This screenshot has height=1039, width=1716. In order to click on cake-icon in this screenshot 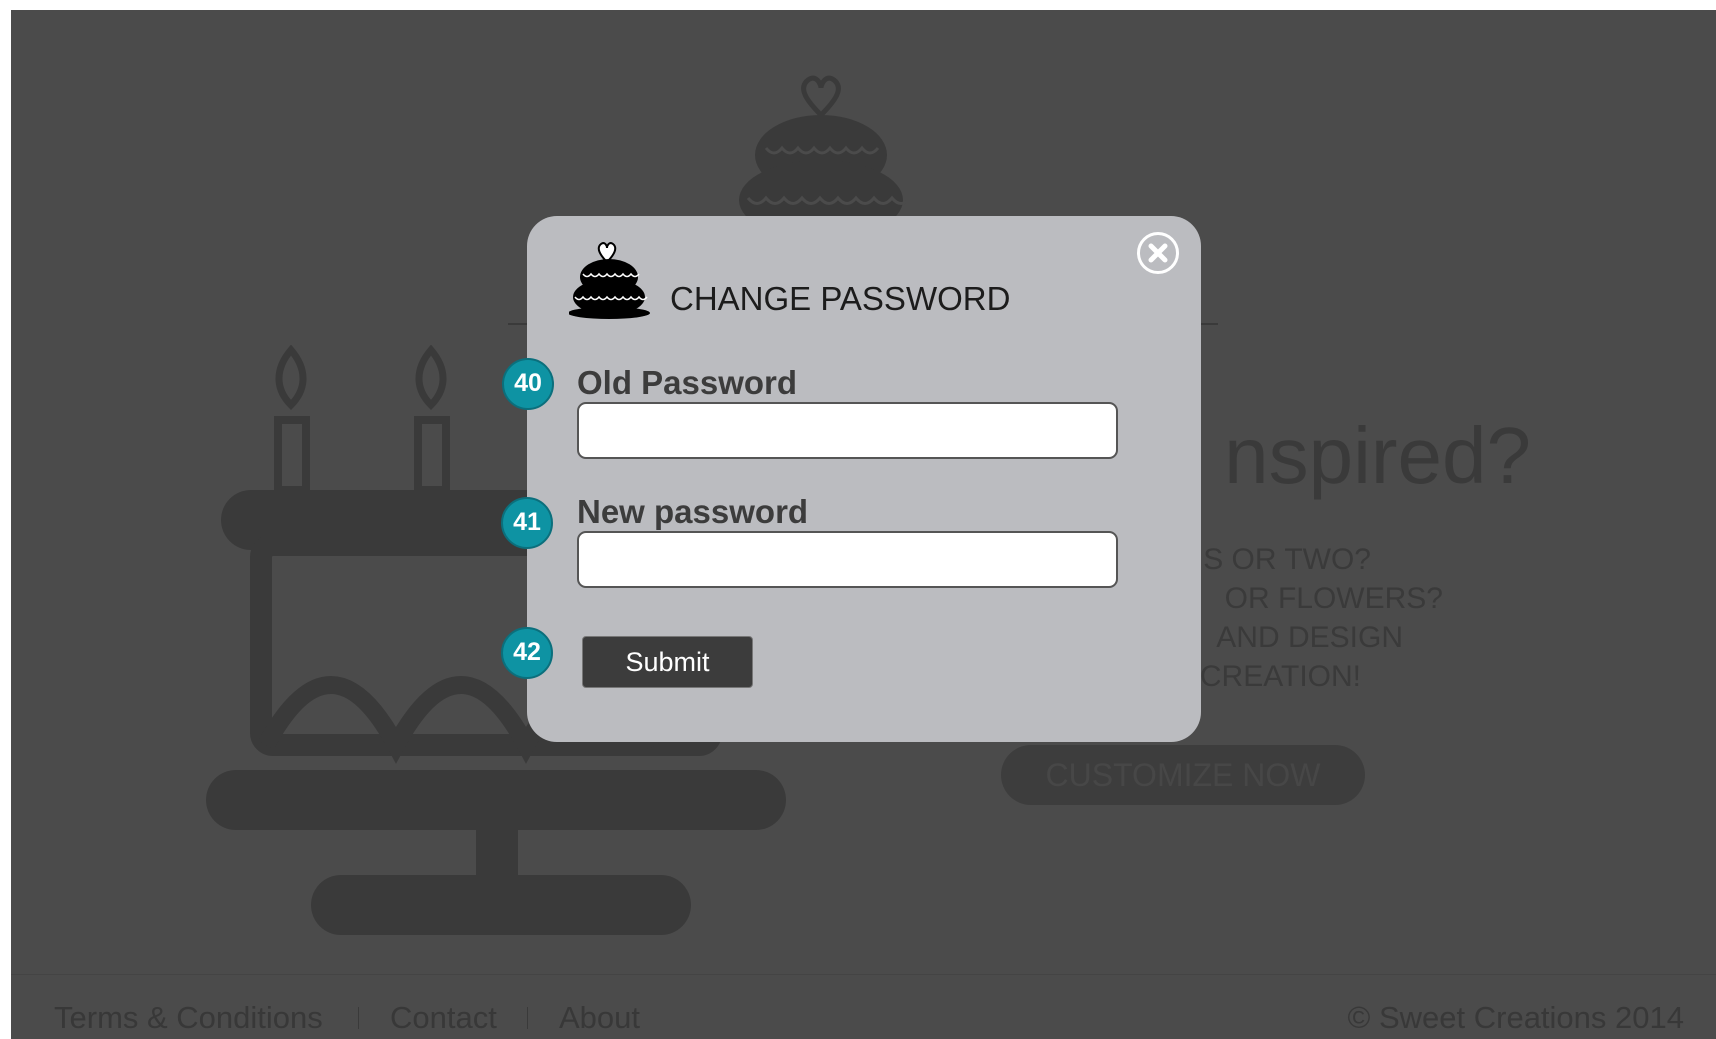, I will do `click(610, 282)`.